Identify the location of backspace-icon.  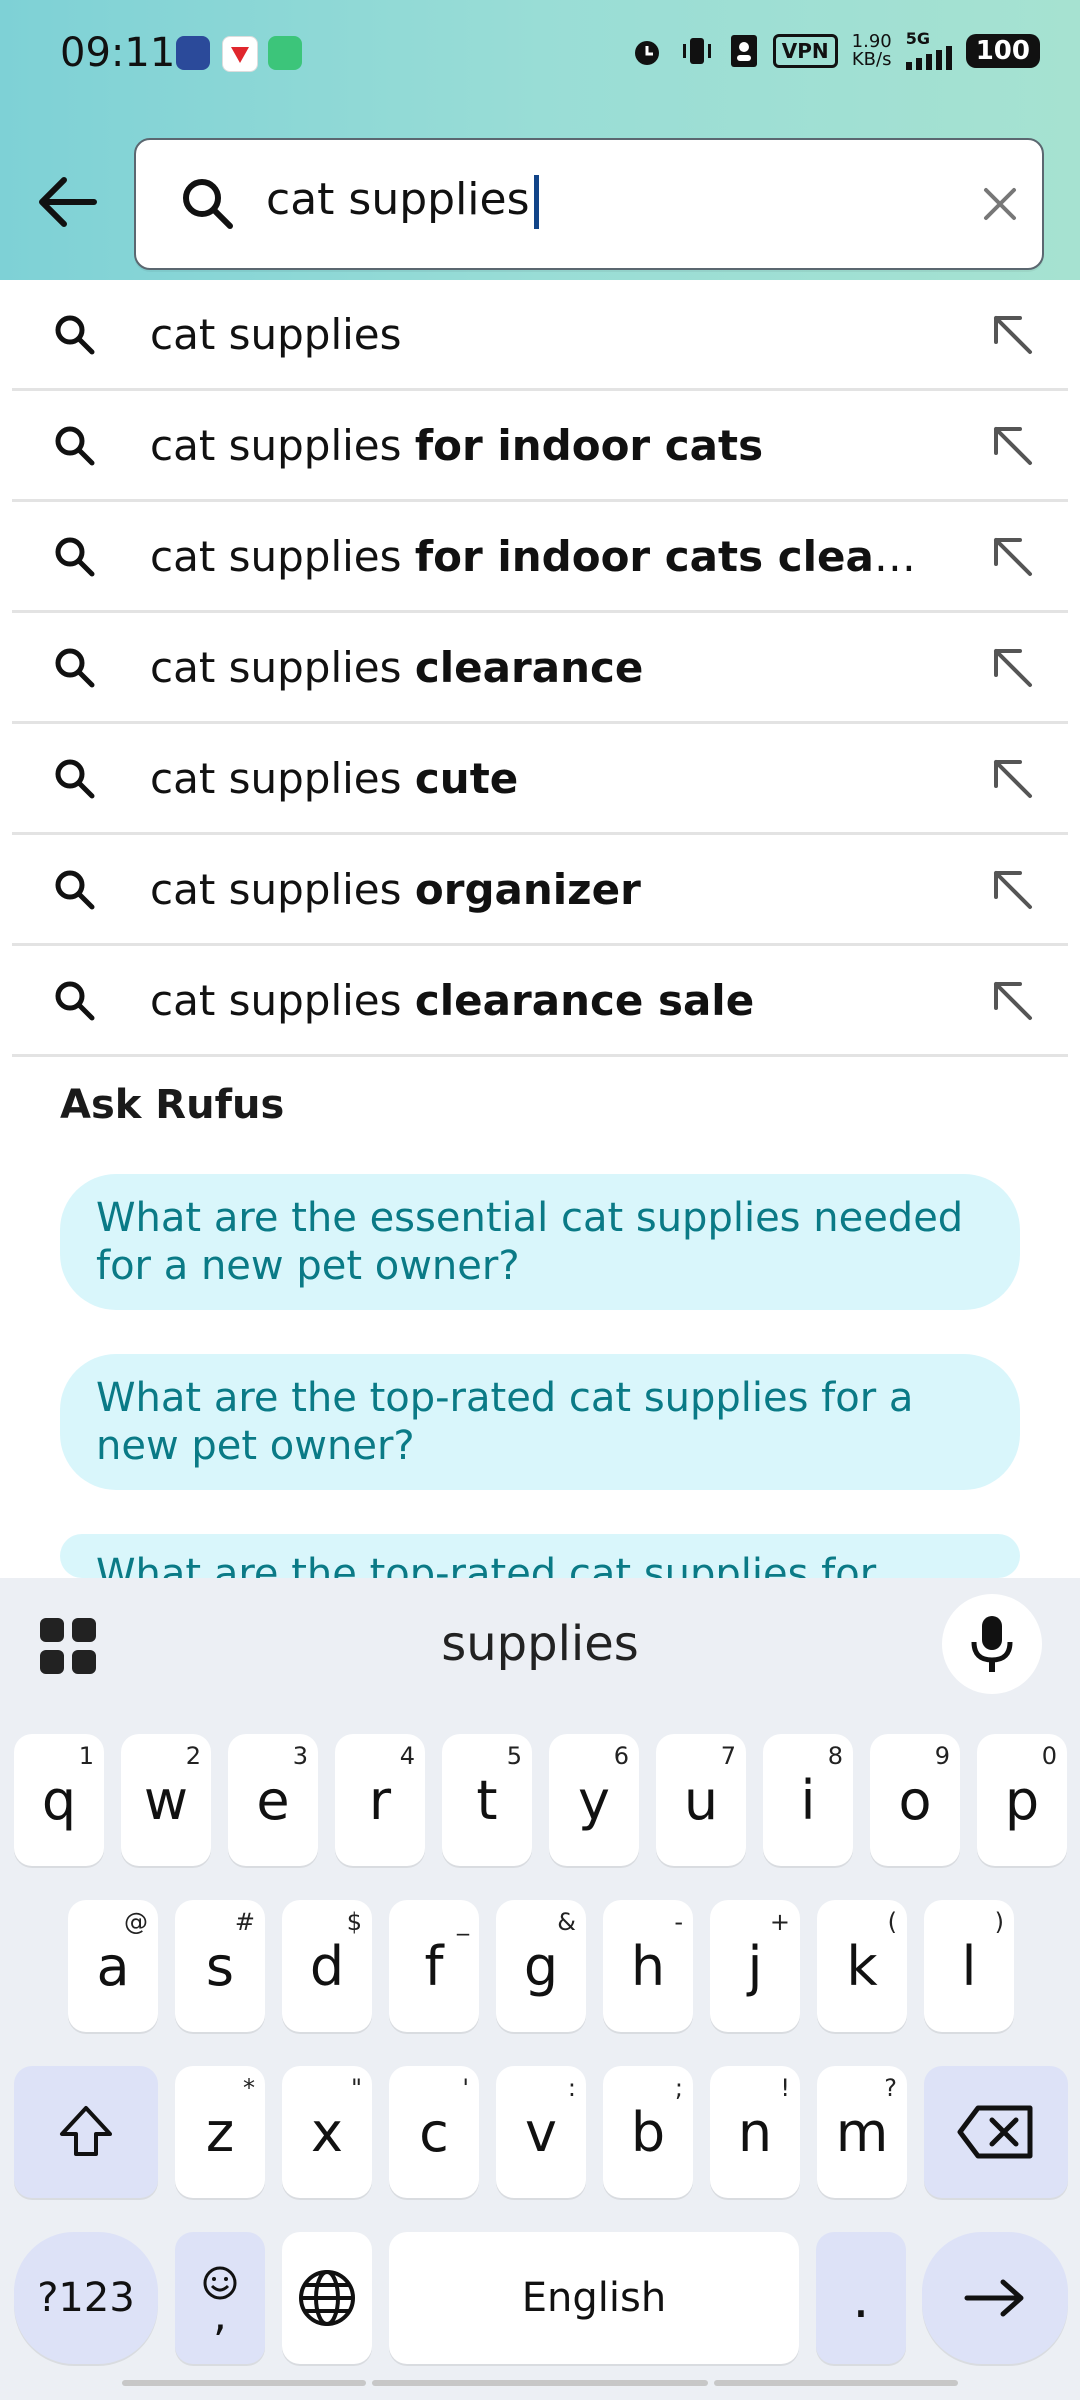
(995, 2132).